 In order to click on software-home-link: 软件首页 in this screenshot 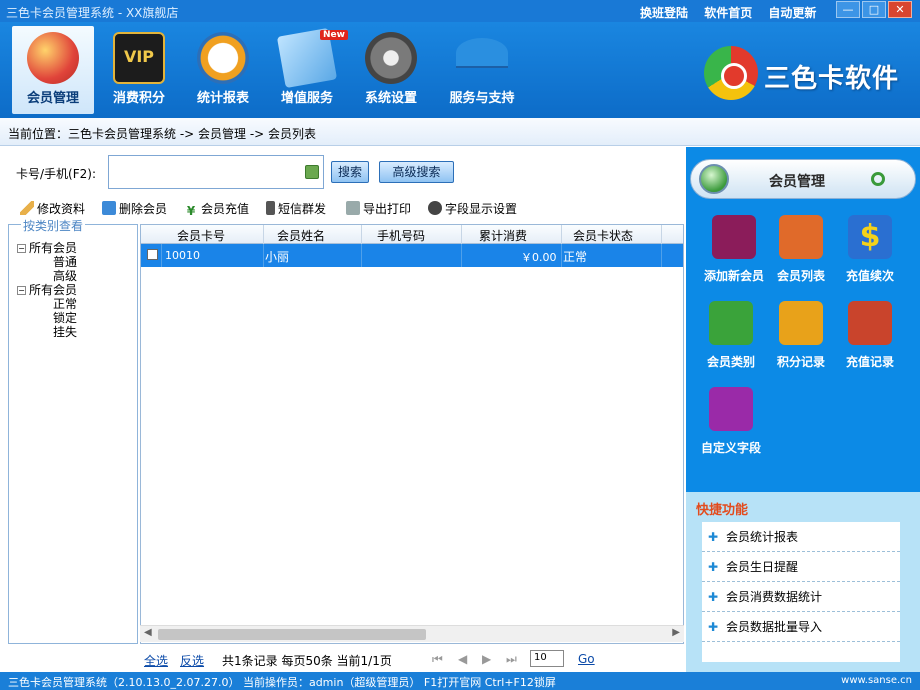, I will do `click(728, 13)`.